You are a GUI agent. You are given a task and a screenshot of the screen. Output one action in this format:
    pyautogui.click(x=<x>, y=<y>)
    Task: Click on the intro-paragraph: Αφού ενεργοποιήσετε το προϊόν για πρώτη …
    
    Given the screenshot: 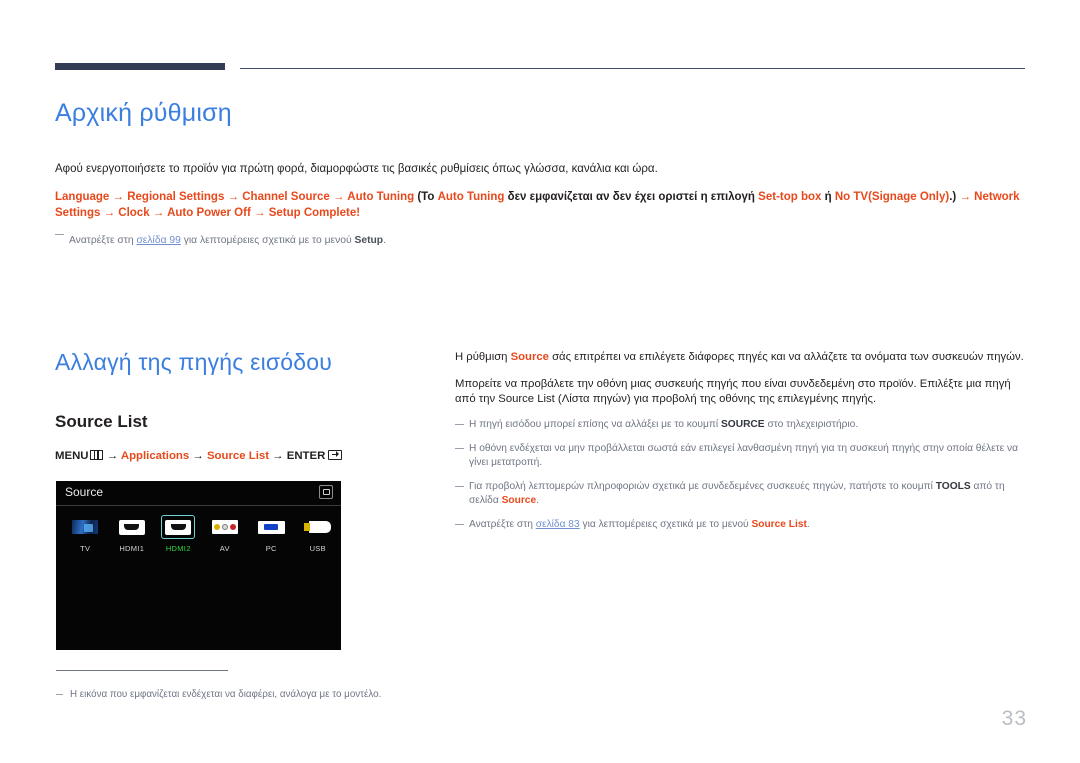 What is the action you would take?
    pyautogui.click(x=356, y=169)
    